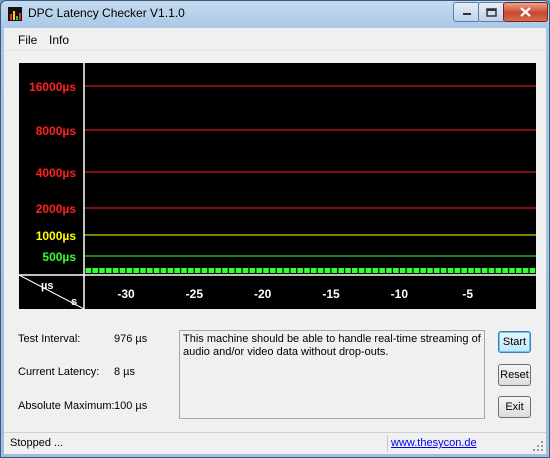  I want to click on absolute-maximum-value: 100 µs, so click(131, 406).